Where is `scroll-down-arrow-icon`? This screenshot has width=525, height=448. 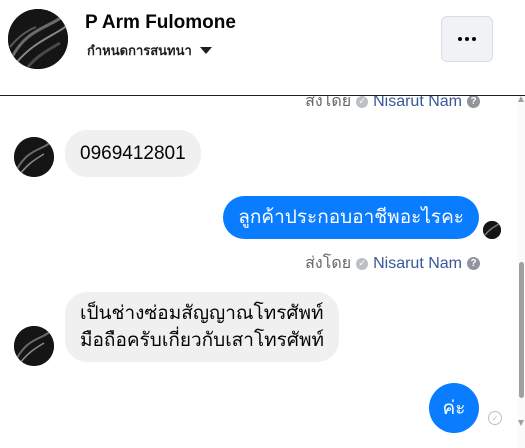
scroll-down-arrow-icon is located at coordinates (521, 423).